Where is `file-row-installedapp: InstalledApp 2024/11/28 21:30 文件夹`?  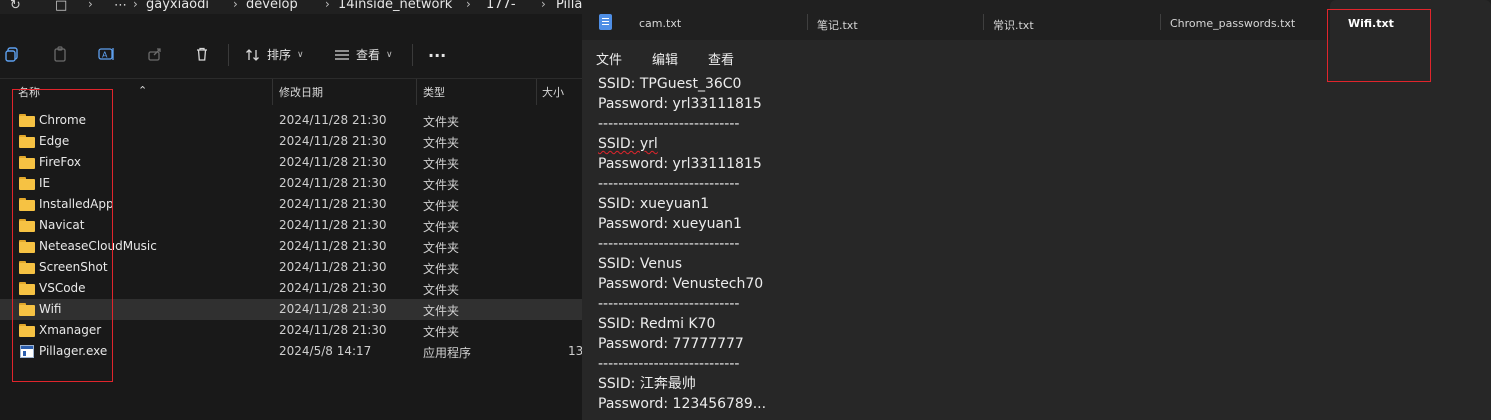 file-row-installedapp: InstalledApp 2024/11/28 21:30 文件夹 is located at coordinates (291, 204).